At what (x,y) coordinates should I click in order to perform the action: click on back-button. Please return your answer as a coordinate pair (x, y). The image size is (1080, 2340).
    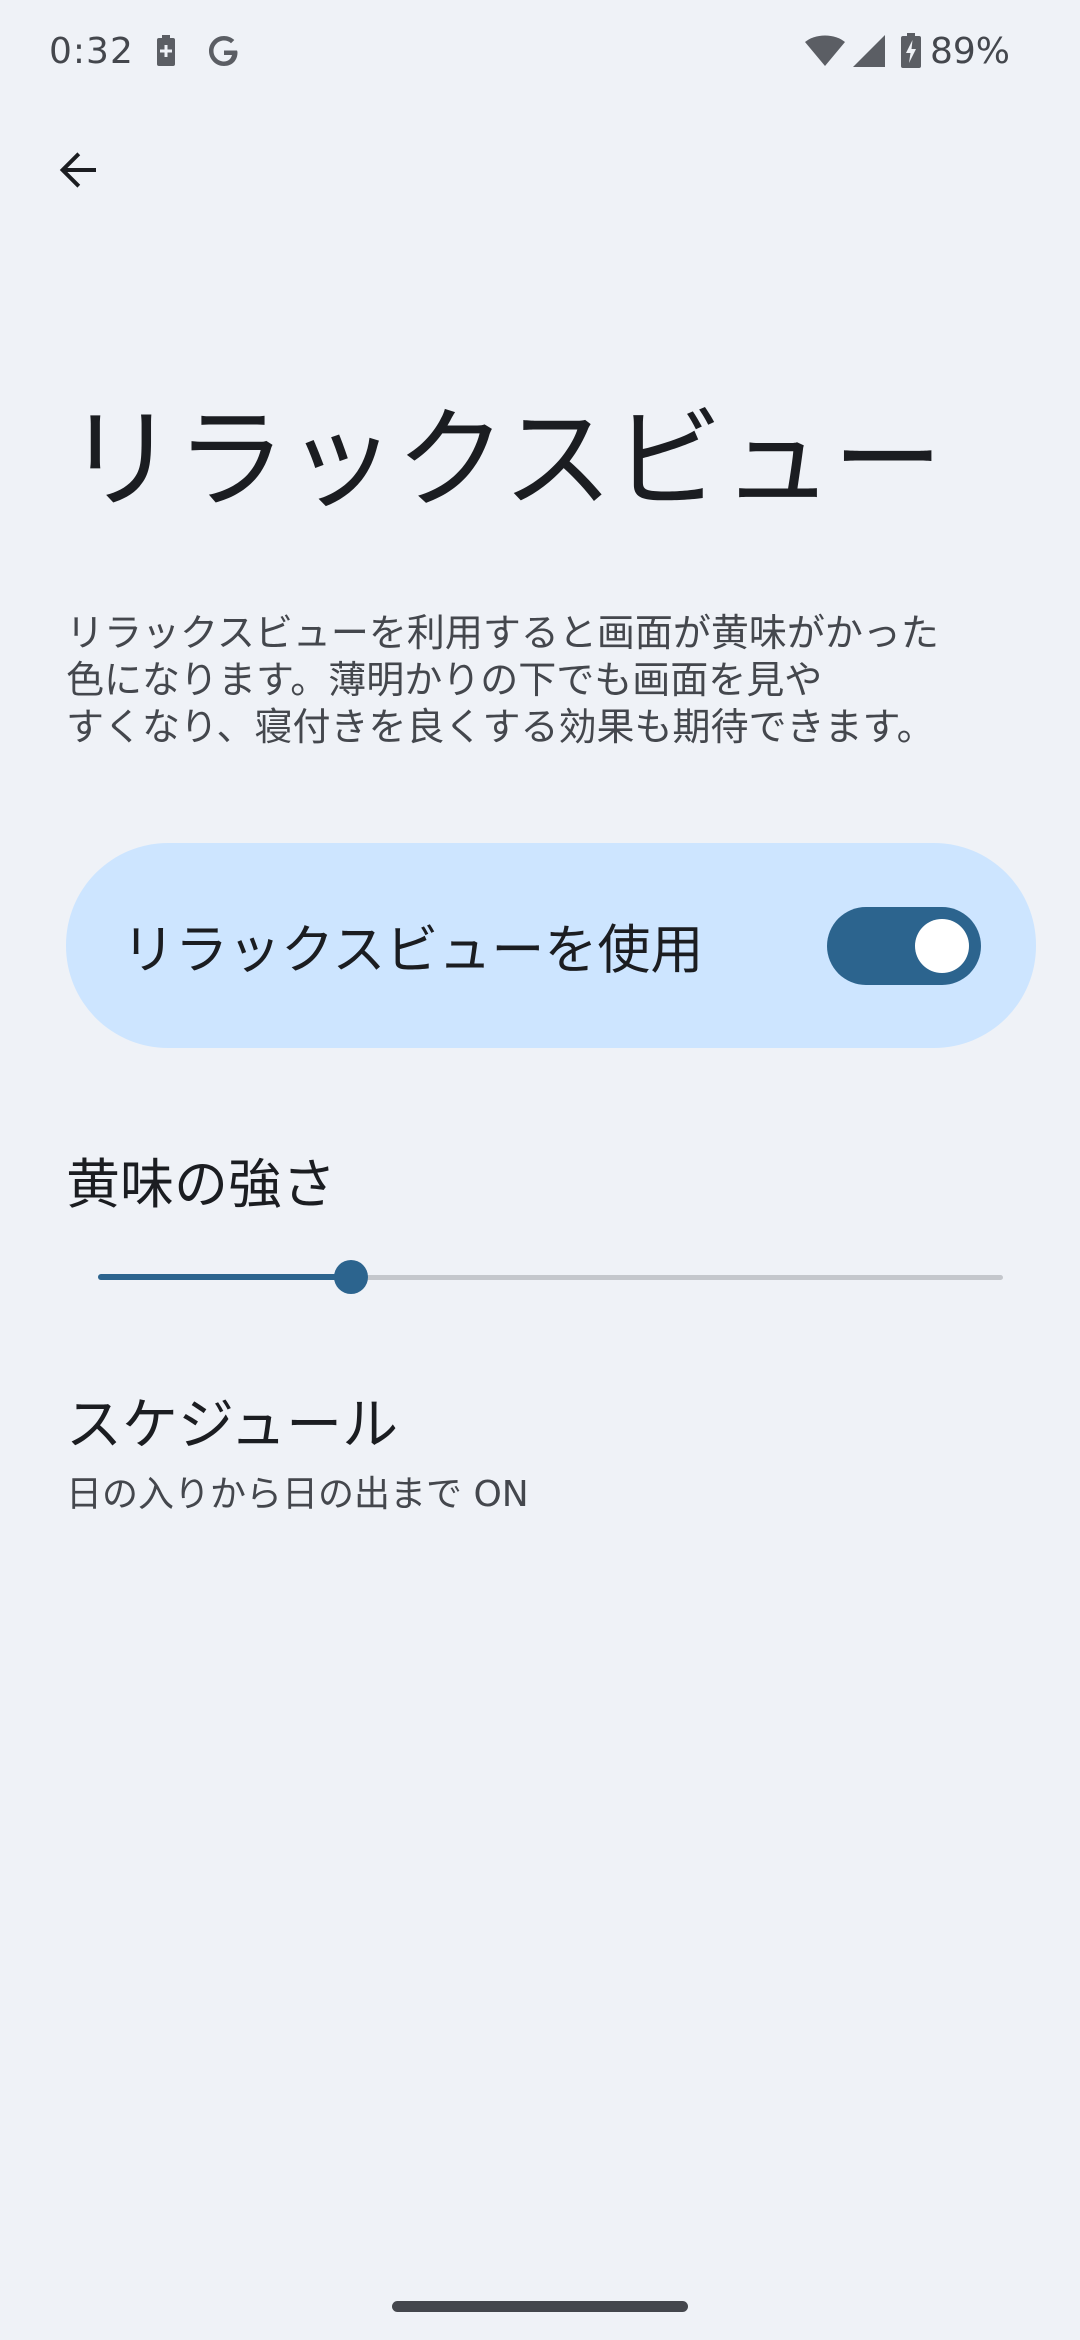
    Looking at the image, I should click on (78, 170).